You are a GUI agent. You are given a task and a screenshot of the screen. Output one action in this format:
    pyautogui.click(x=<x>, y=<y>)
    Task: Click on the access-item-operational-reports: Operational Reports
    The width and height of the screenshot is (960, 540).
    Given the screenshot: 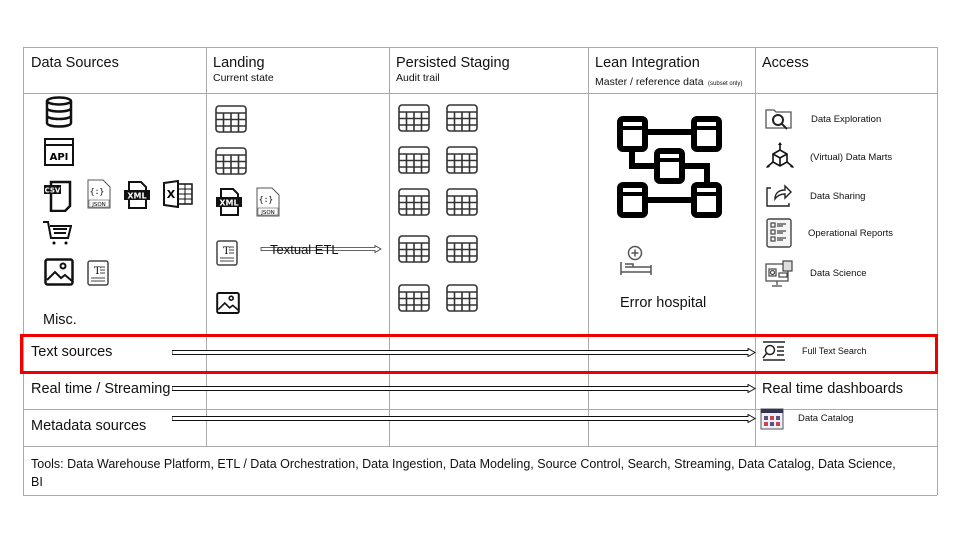 What is the action you would take?
    pyautogui.click(x=851, y=233)
    